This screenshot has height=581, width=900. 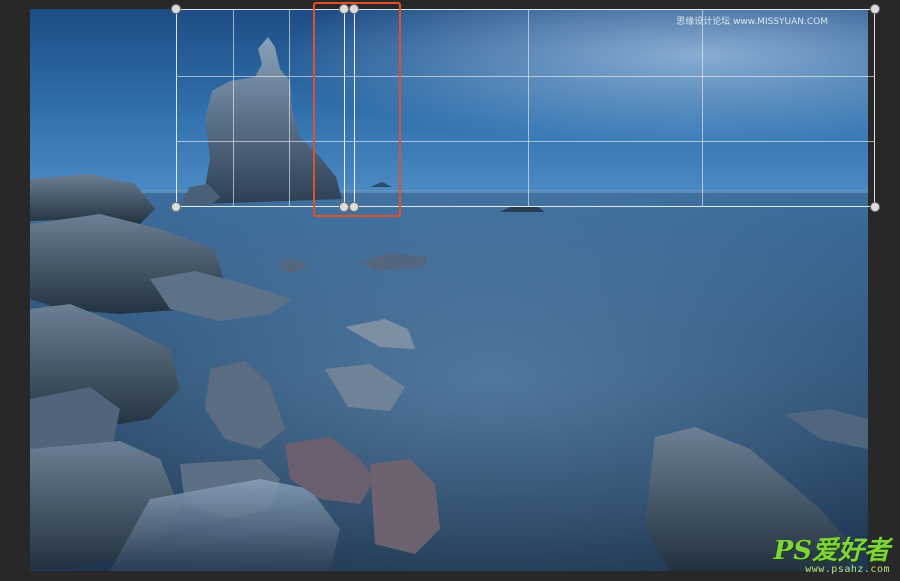 I want to click on crop-handle-top-left, so click(x=176, y=9).